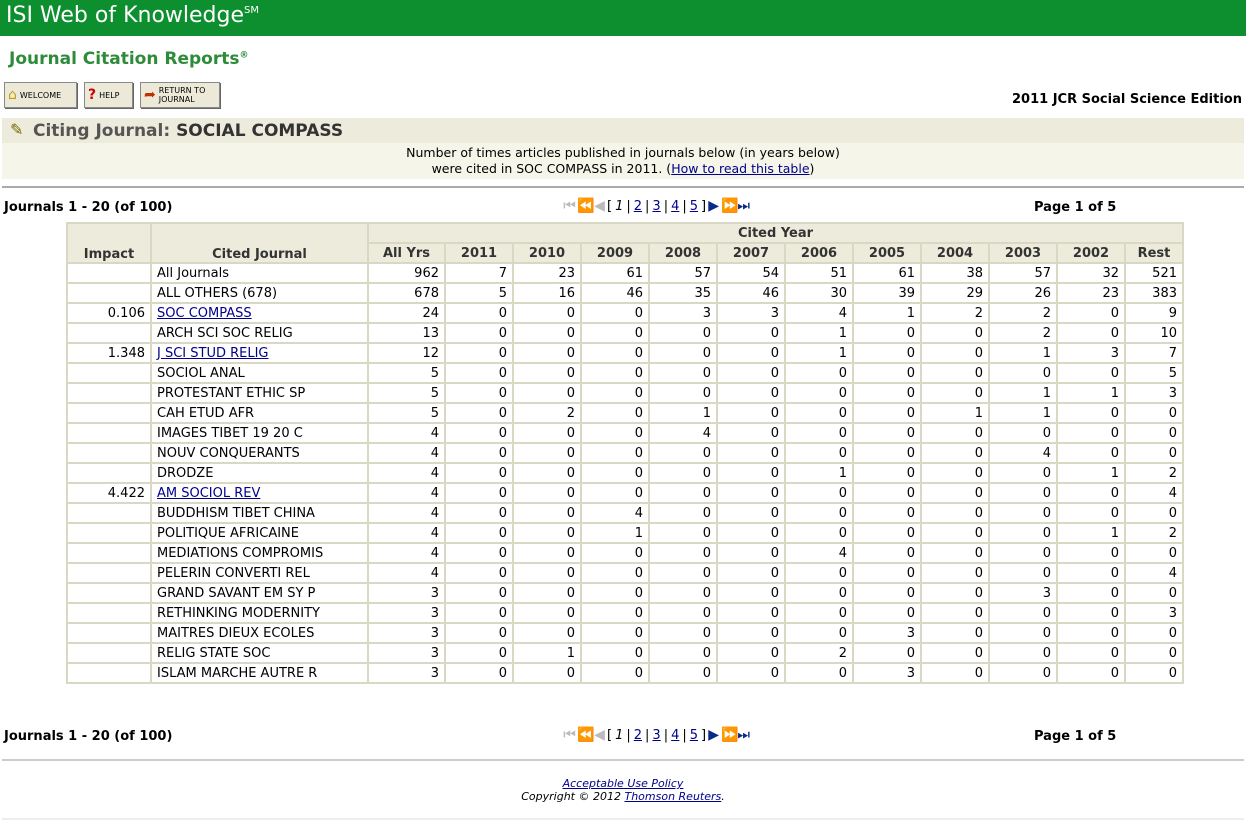 This screenshot has width=1246, height=835. Describe the element at coordinates (204, 313) in the screenshot. I see `journal-link: SOC COMPASS` at that location.